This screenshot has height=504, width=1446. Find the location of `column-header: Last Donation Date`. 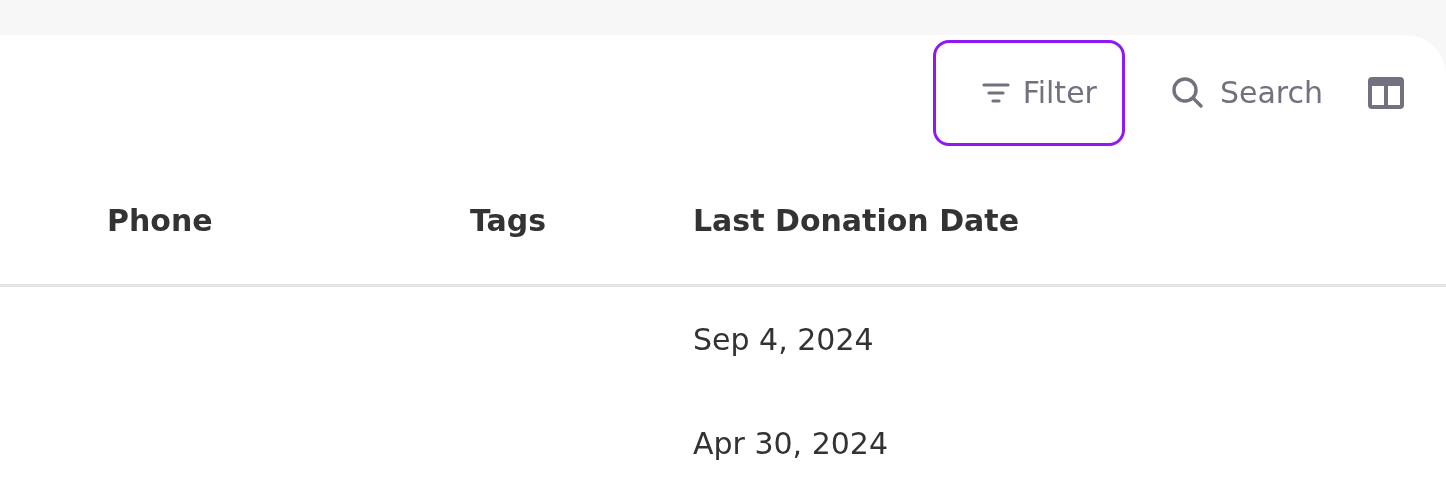

column-header: Last Donation Date is located at coordinates (1069, 220).